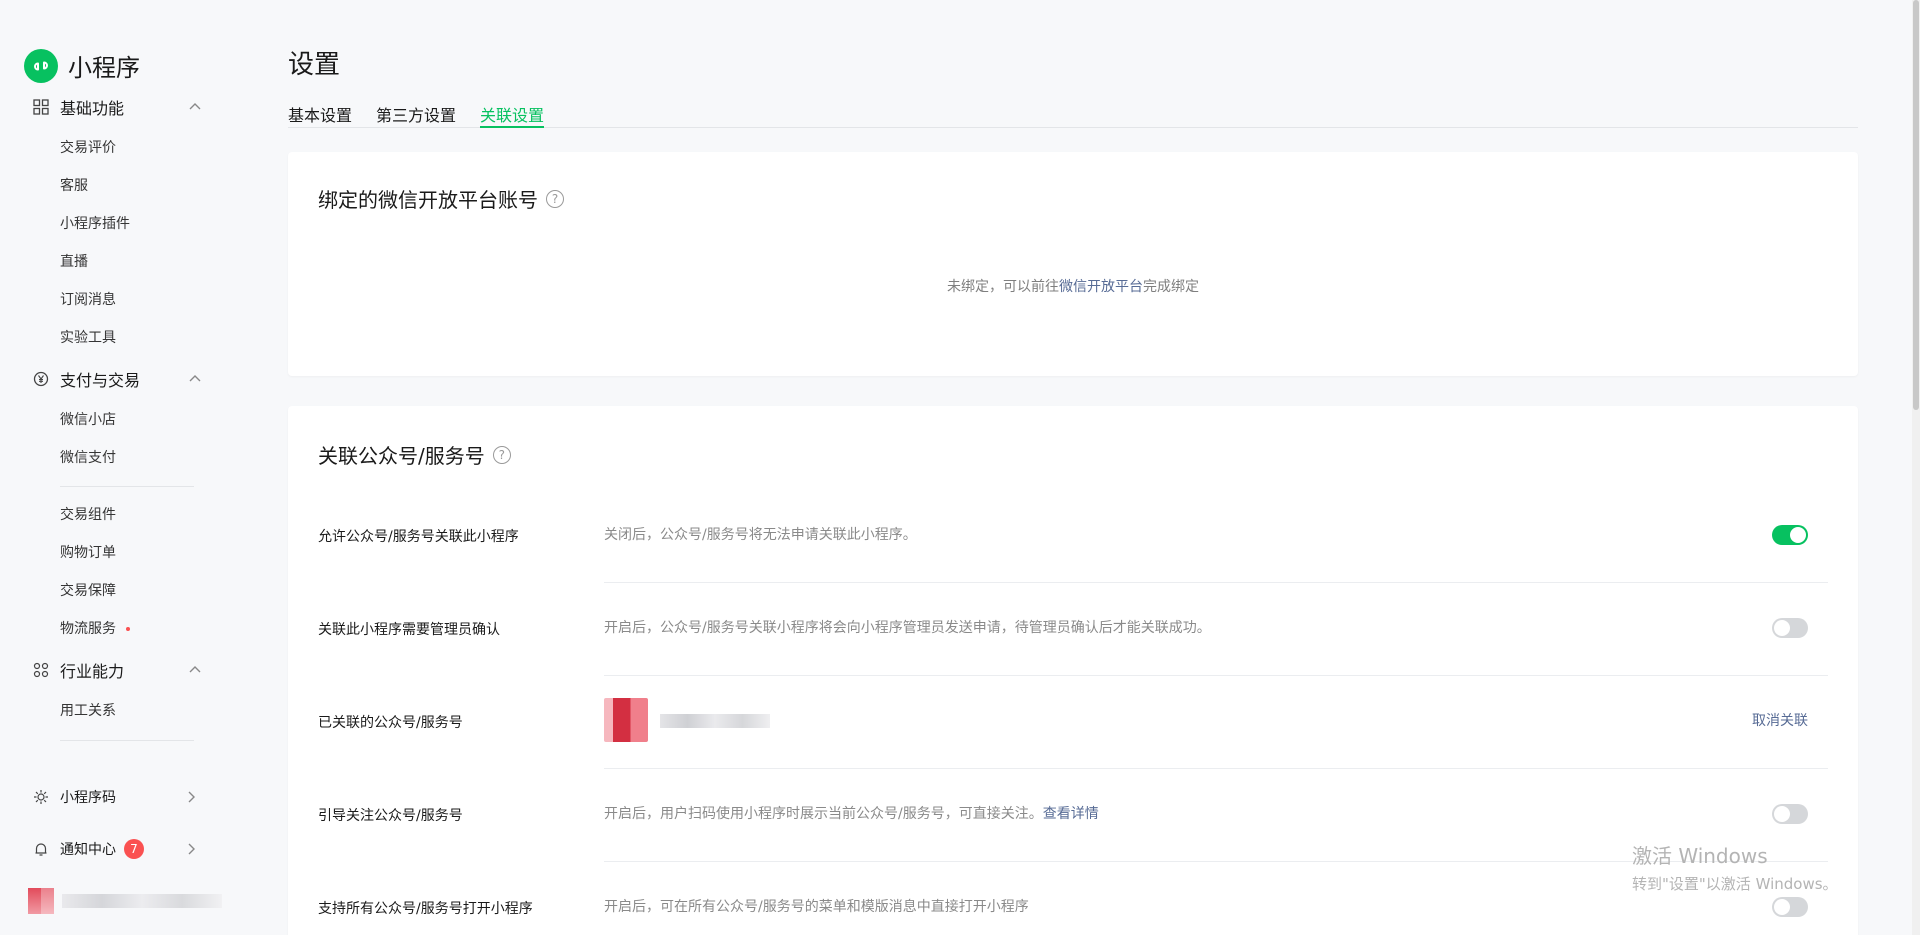 The width and height of the screenshot is (1920, 935). I want to click on page-title: 设置, so click(314, 65).